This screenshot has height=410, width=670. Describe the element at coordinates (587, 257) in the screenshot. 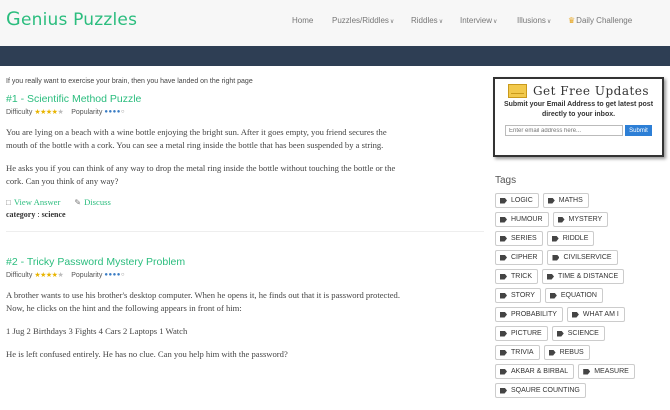

I see `tag-label: CIVILSERVICE` at that location.